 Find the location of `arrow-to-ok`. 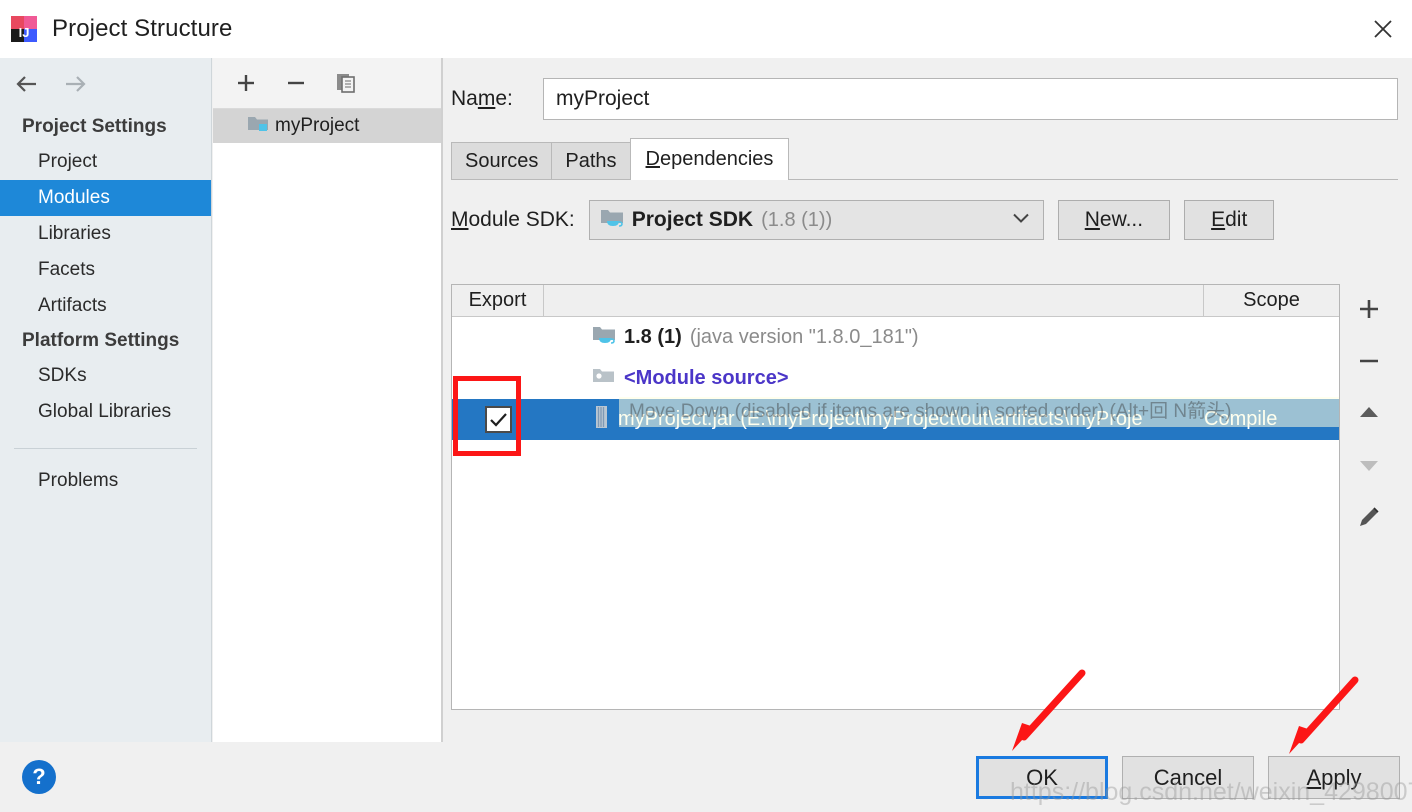

arrow-to-ok is located at coordinates (1049, 710).